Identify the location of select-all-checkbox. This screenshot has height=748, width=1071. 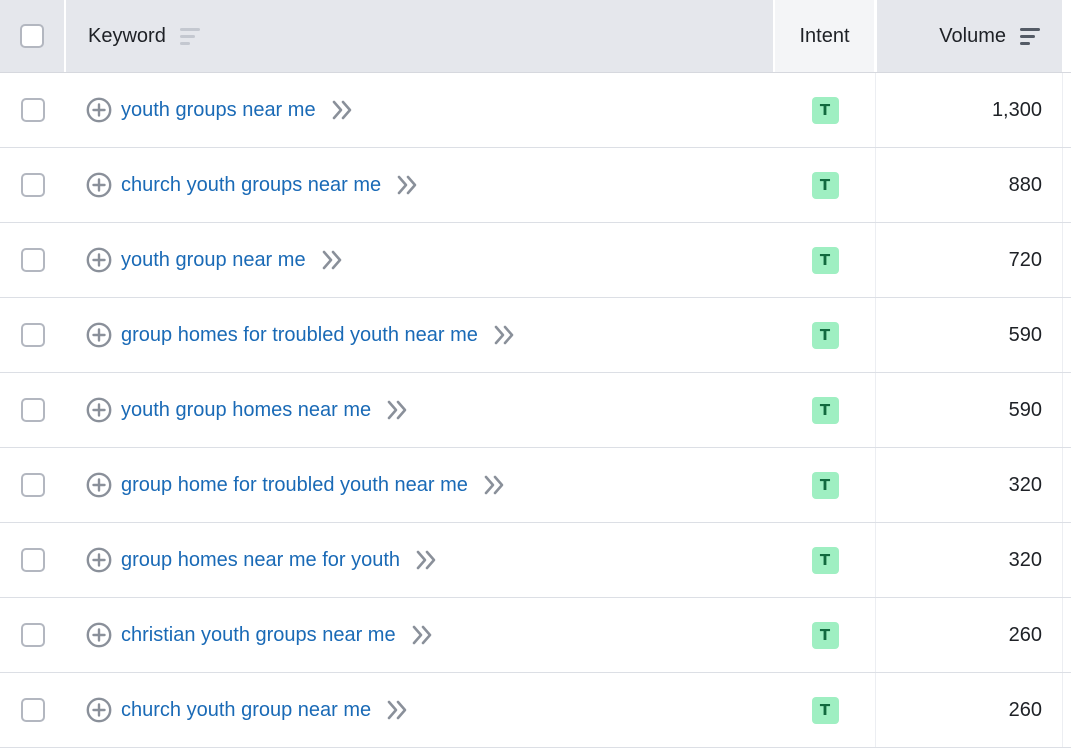
(32, 36).